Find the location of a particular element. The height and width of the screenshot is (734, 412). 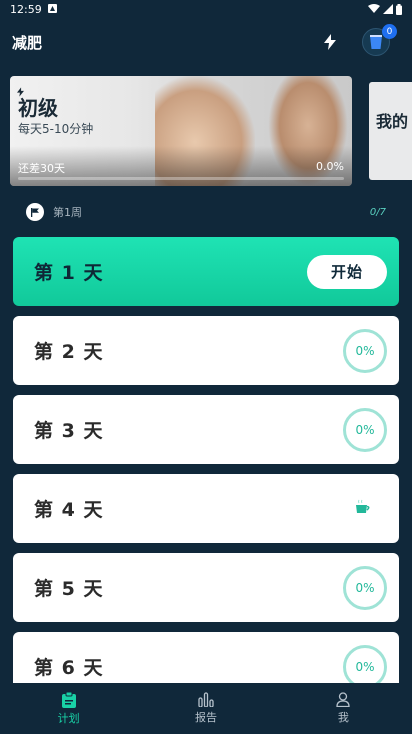

user-icon is located at coordinates (343, 699).